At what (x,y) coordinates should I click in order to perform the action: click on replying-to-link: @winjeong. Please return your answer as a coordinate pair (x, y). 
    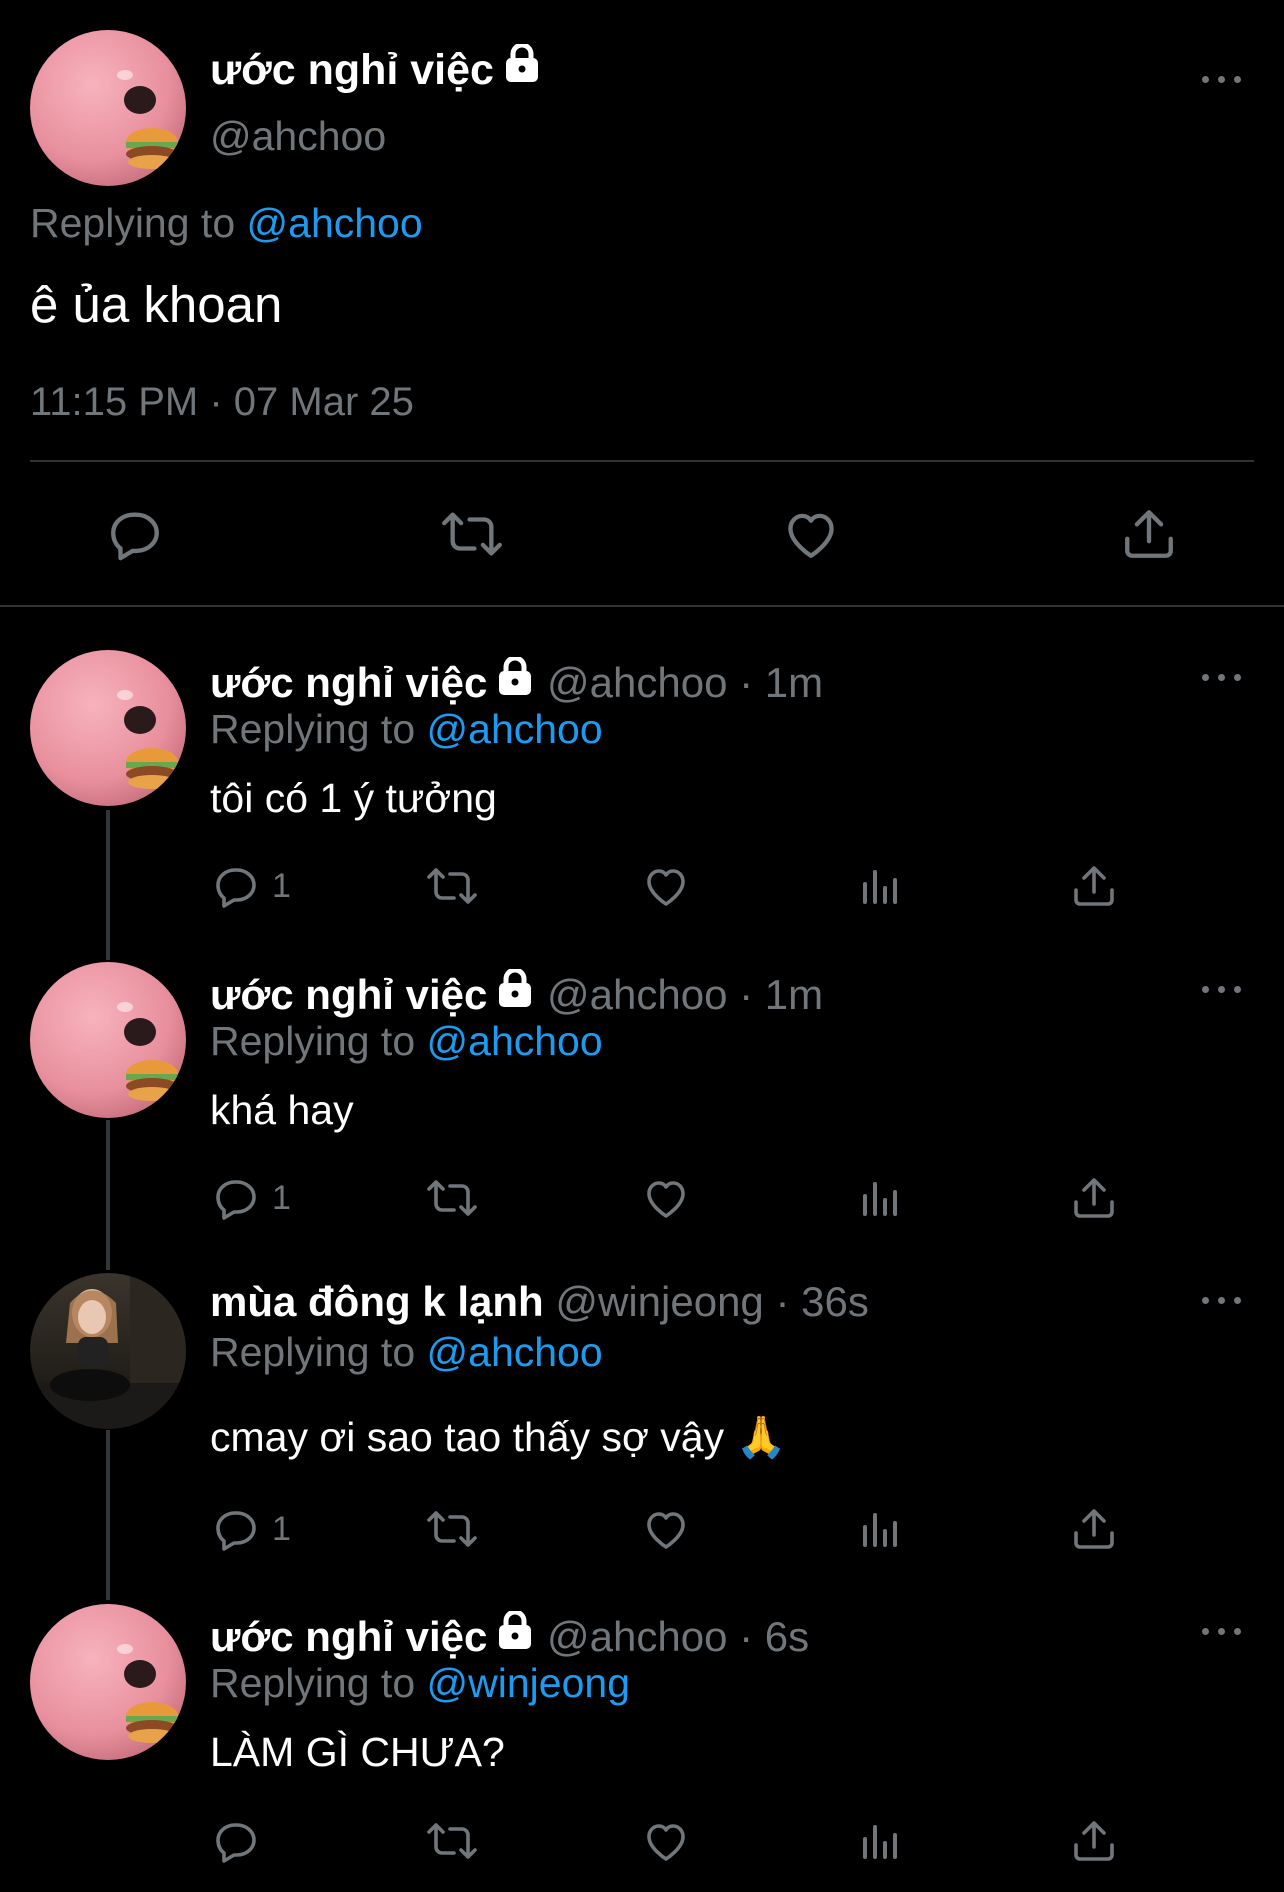
    Looking at the image, I should click on (528, 1683).